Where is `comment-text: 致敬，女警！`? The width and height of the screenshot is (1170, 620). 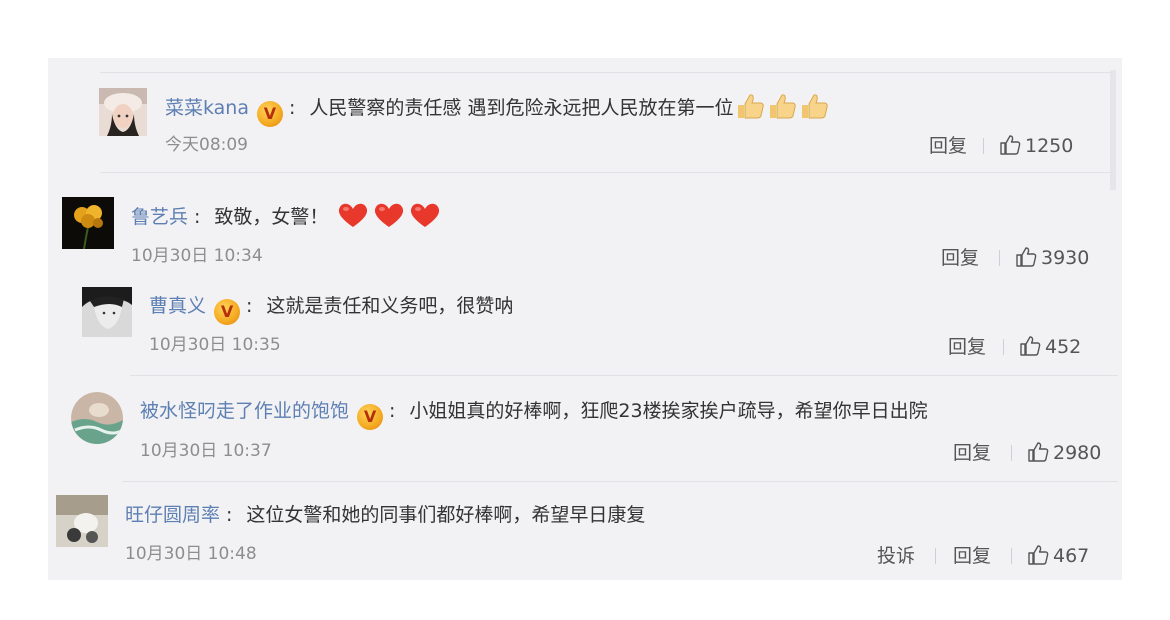
comment-text: 致敬，女警！ is located at coordinates (271, 217).